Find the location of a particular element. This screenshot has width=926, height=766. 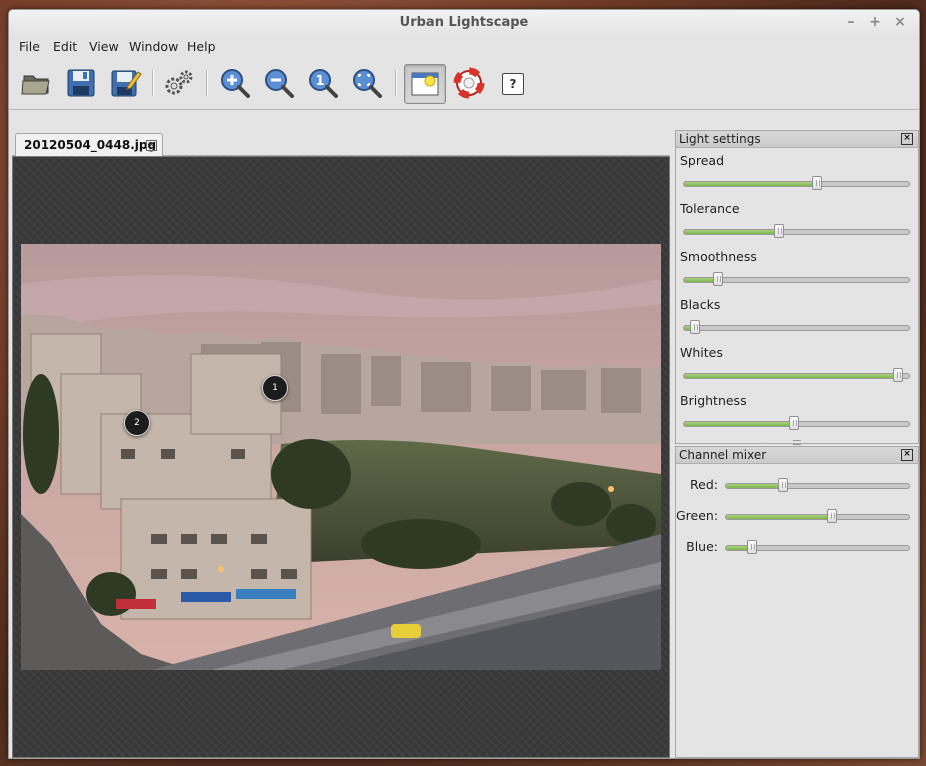

menu-help: Help is located at coordinates (201, 46).